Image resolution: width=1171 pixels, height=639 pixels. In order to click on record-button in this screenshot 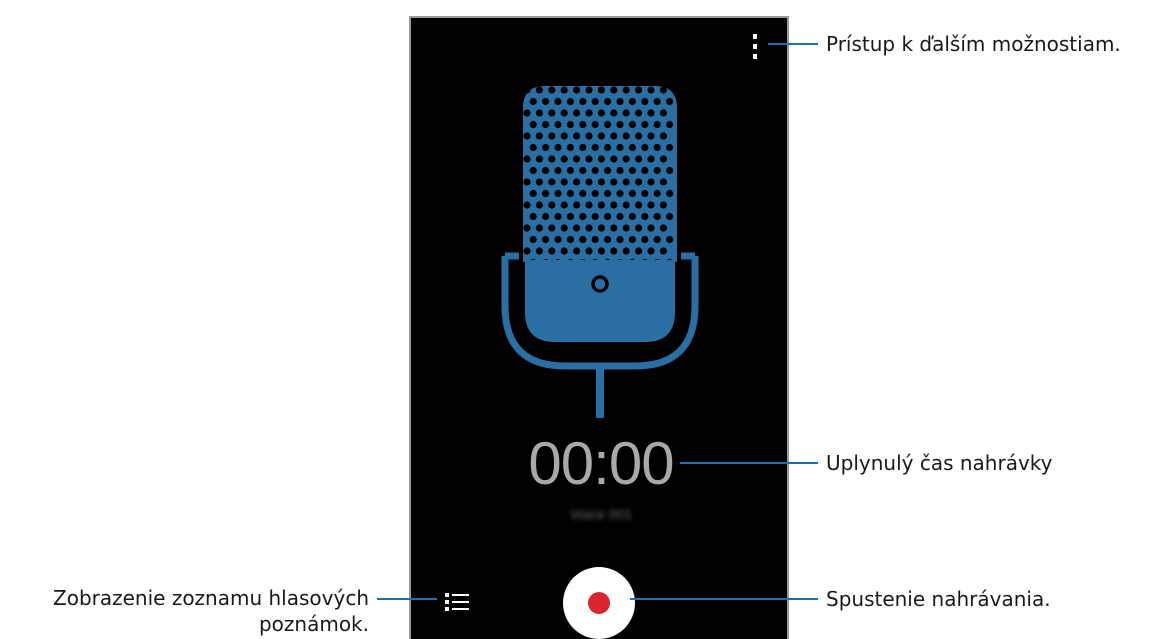, I will do `click(599, 603)`.